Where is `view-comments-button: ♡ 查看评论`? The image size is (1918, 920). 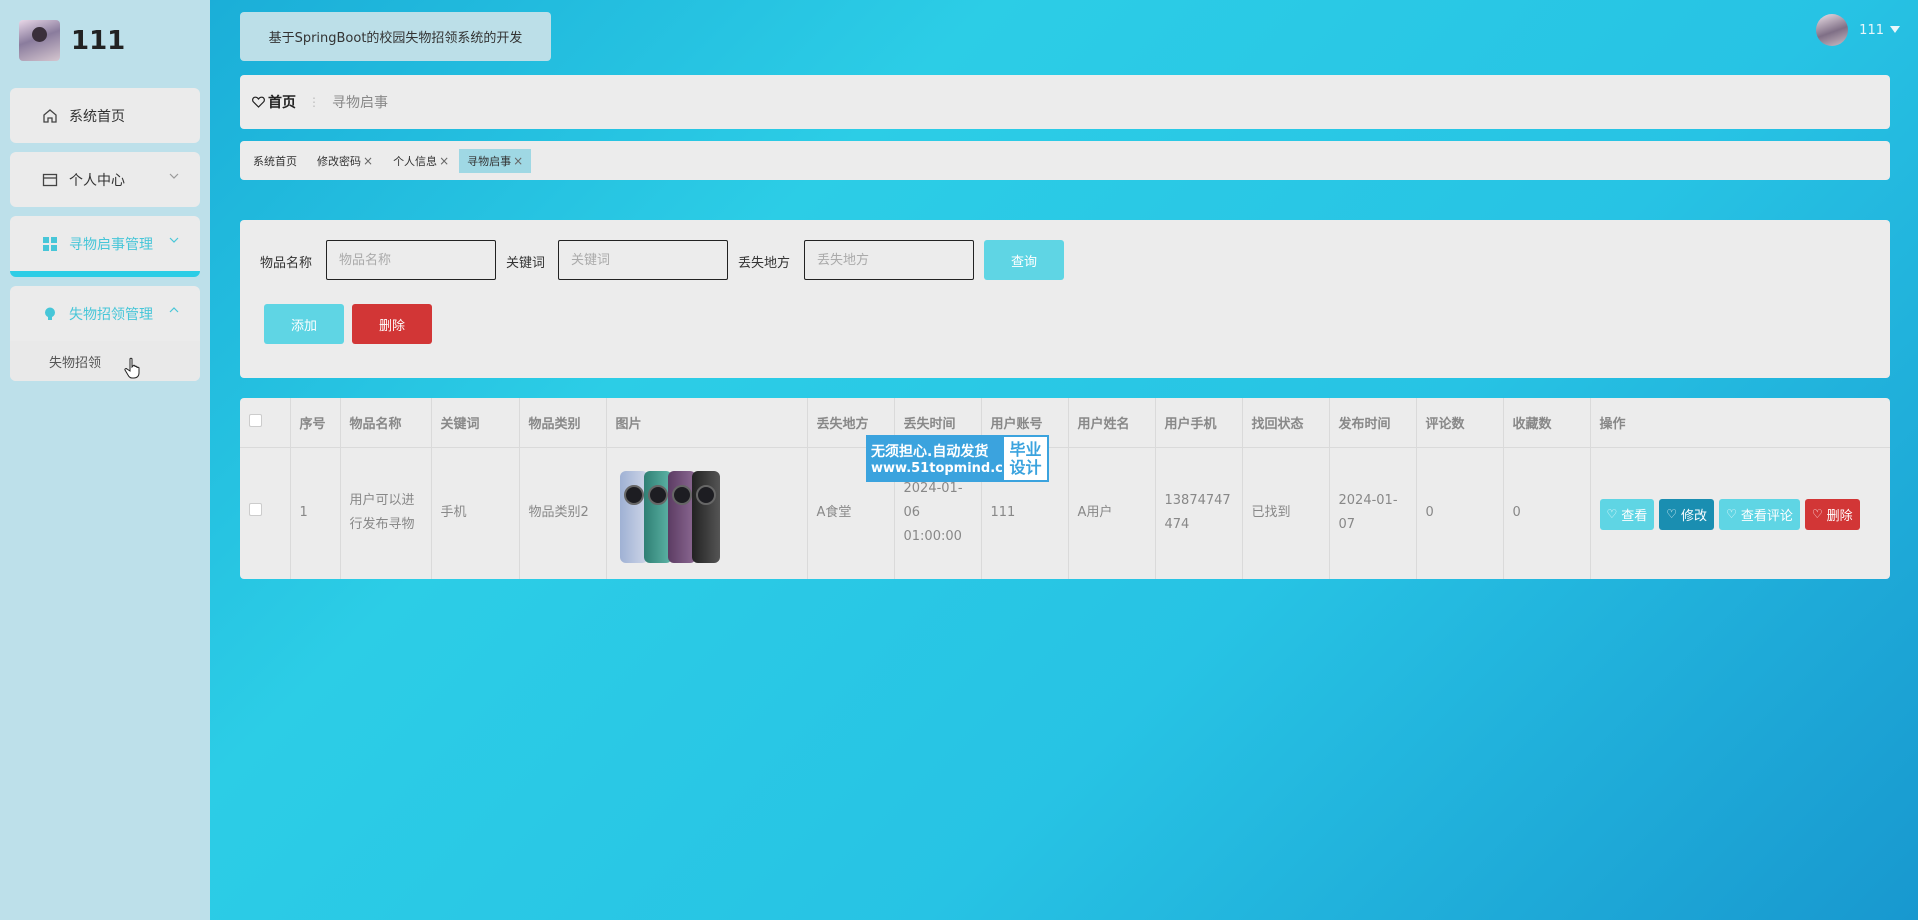 view-comments-button: ♡ 查看评论 is located at coordinates (1759, 514).